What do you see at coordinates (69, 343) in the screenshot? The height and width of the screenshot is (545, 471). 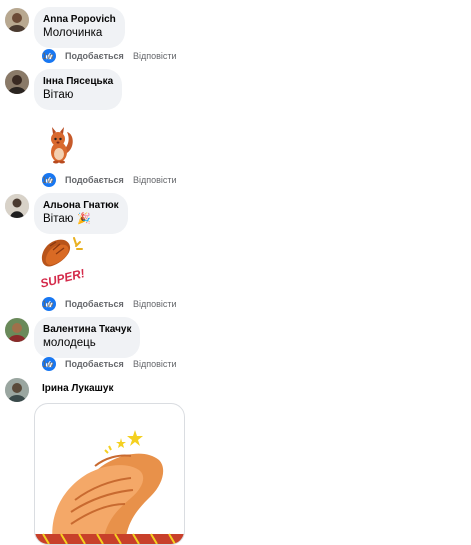 I see `comment-text: молодець` at bounding box center [69, 343].